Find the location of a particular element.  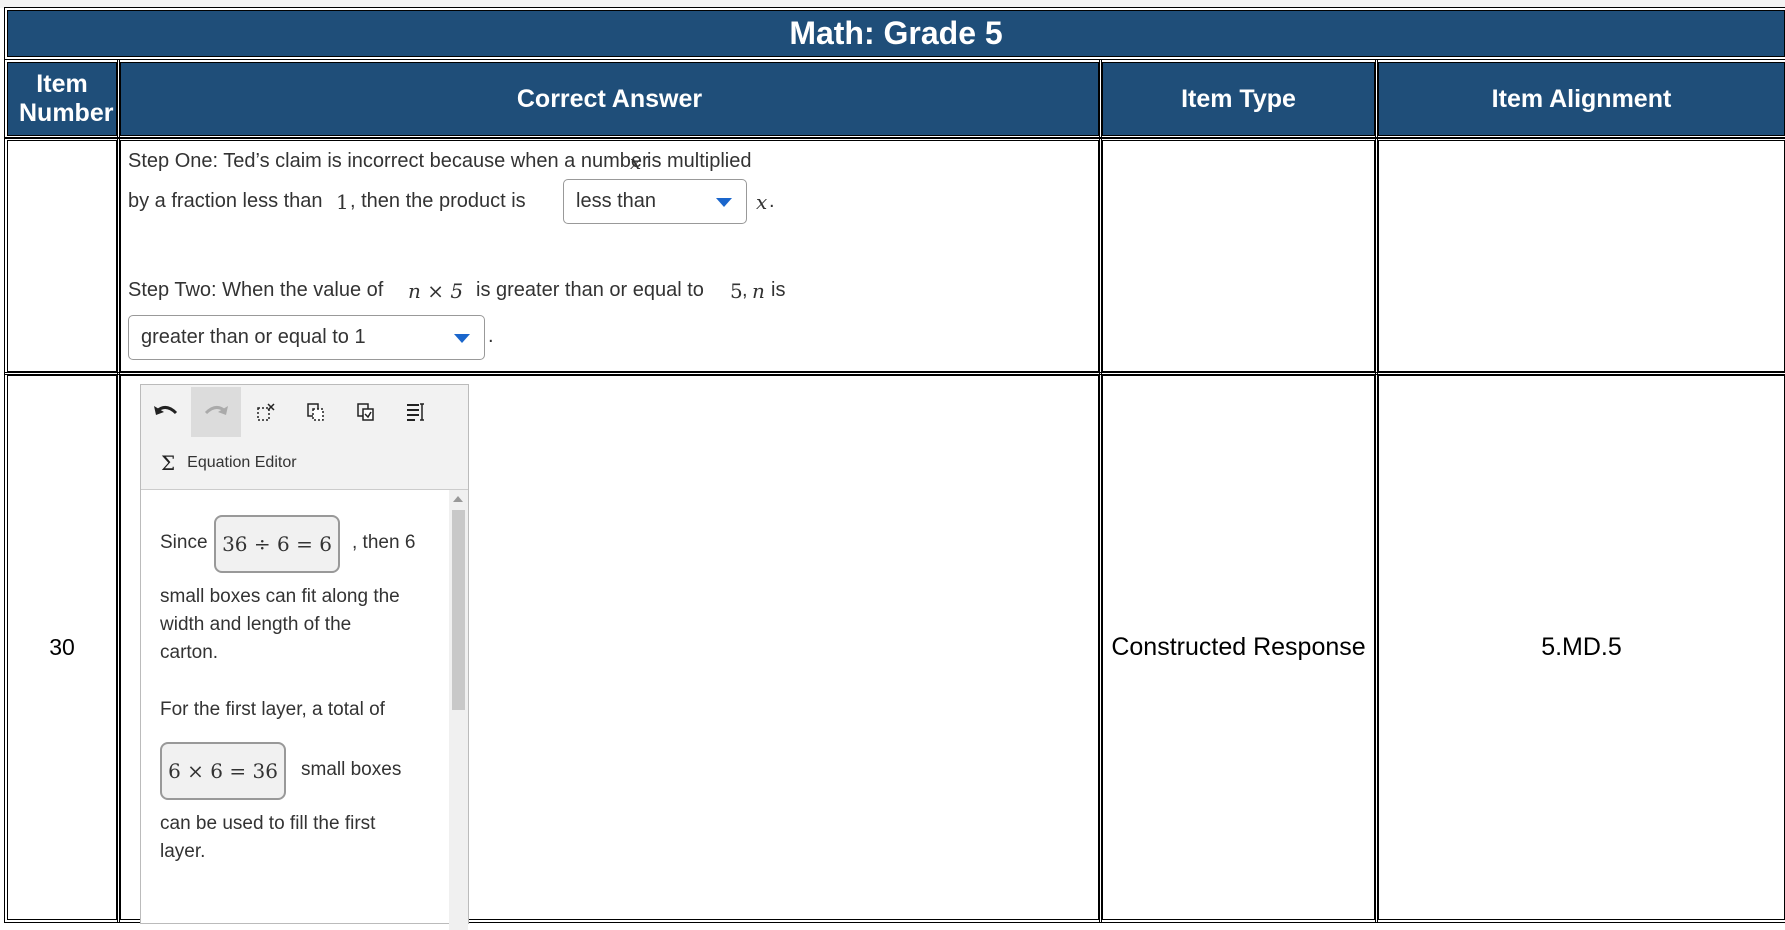

row2-item-alignment: 5.MD.5 is located at coordinates (1581, 647).